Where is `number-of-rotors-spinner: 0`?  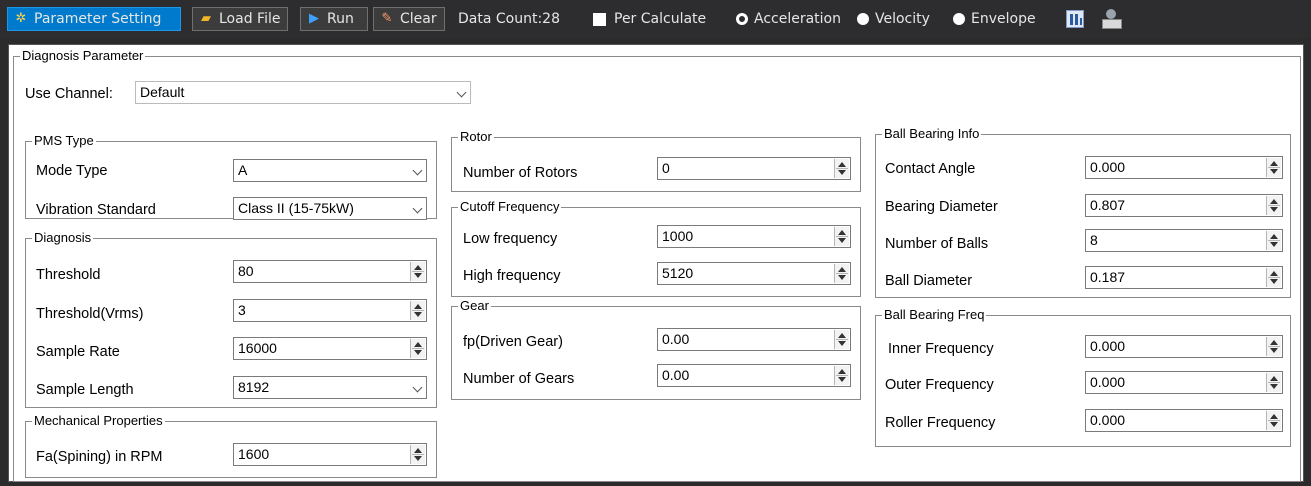 number-of-rotors-spinner: 0 is located at coordinates (754, 168).